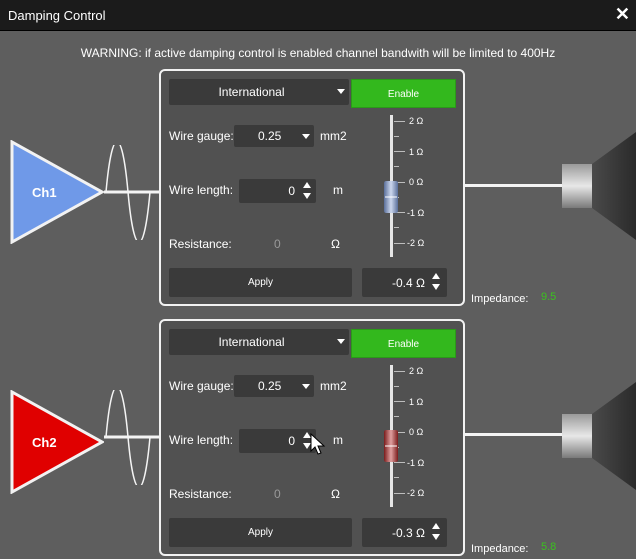  I want to click on ch1-resistance-label: Resistance:, so click(200, 244).